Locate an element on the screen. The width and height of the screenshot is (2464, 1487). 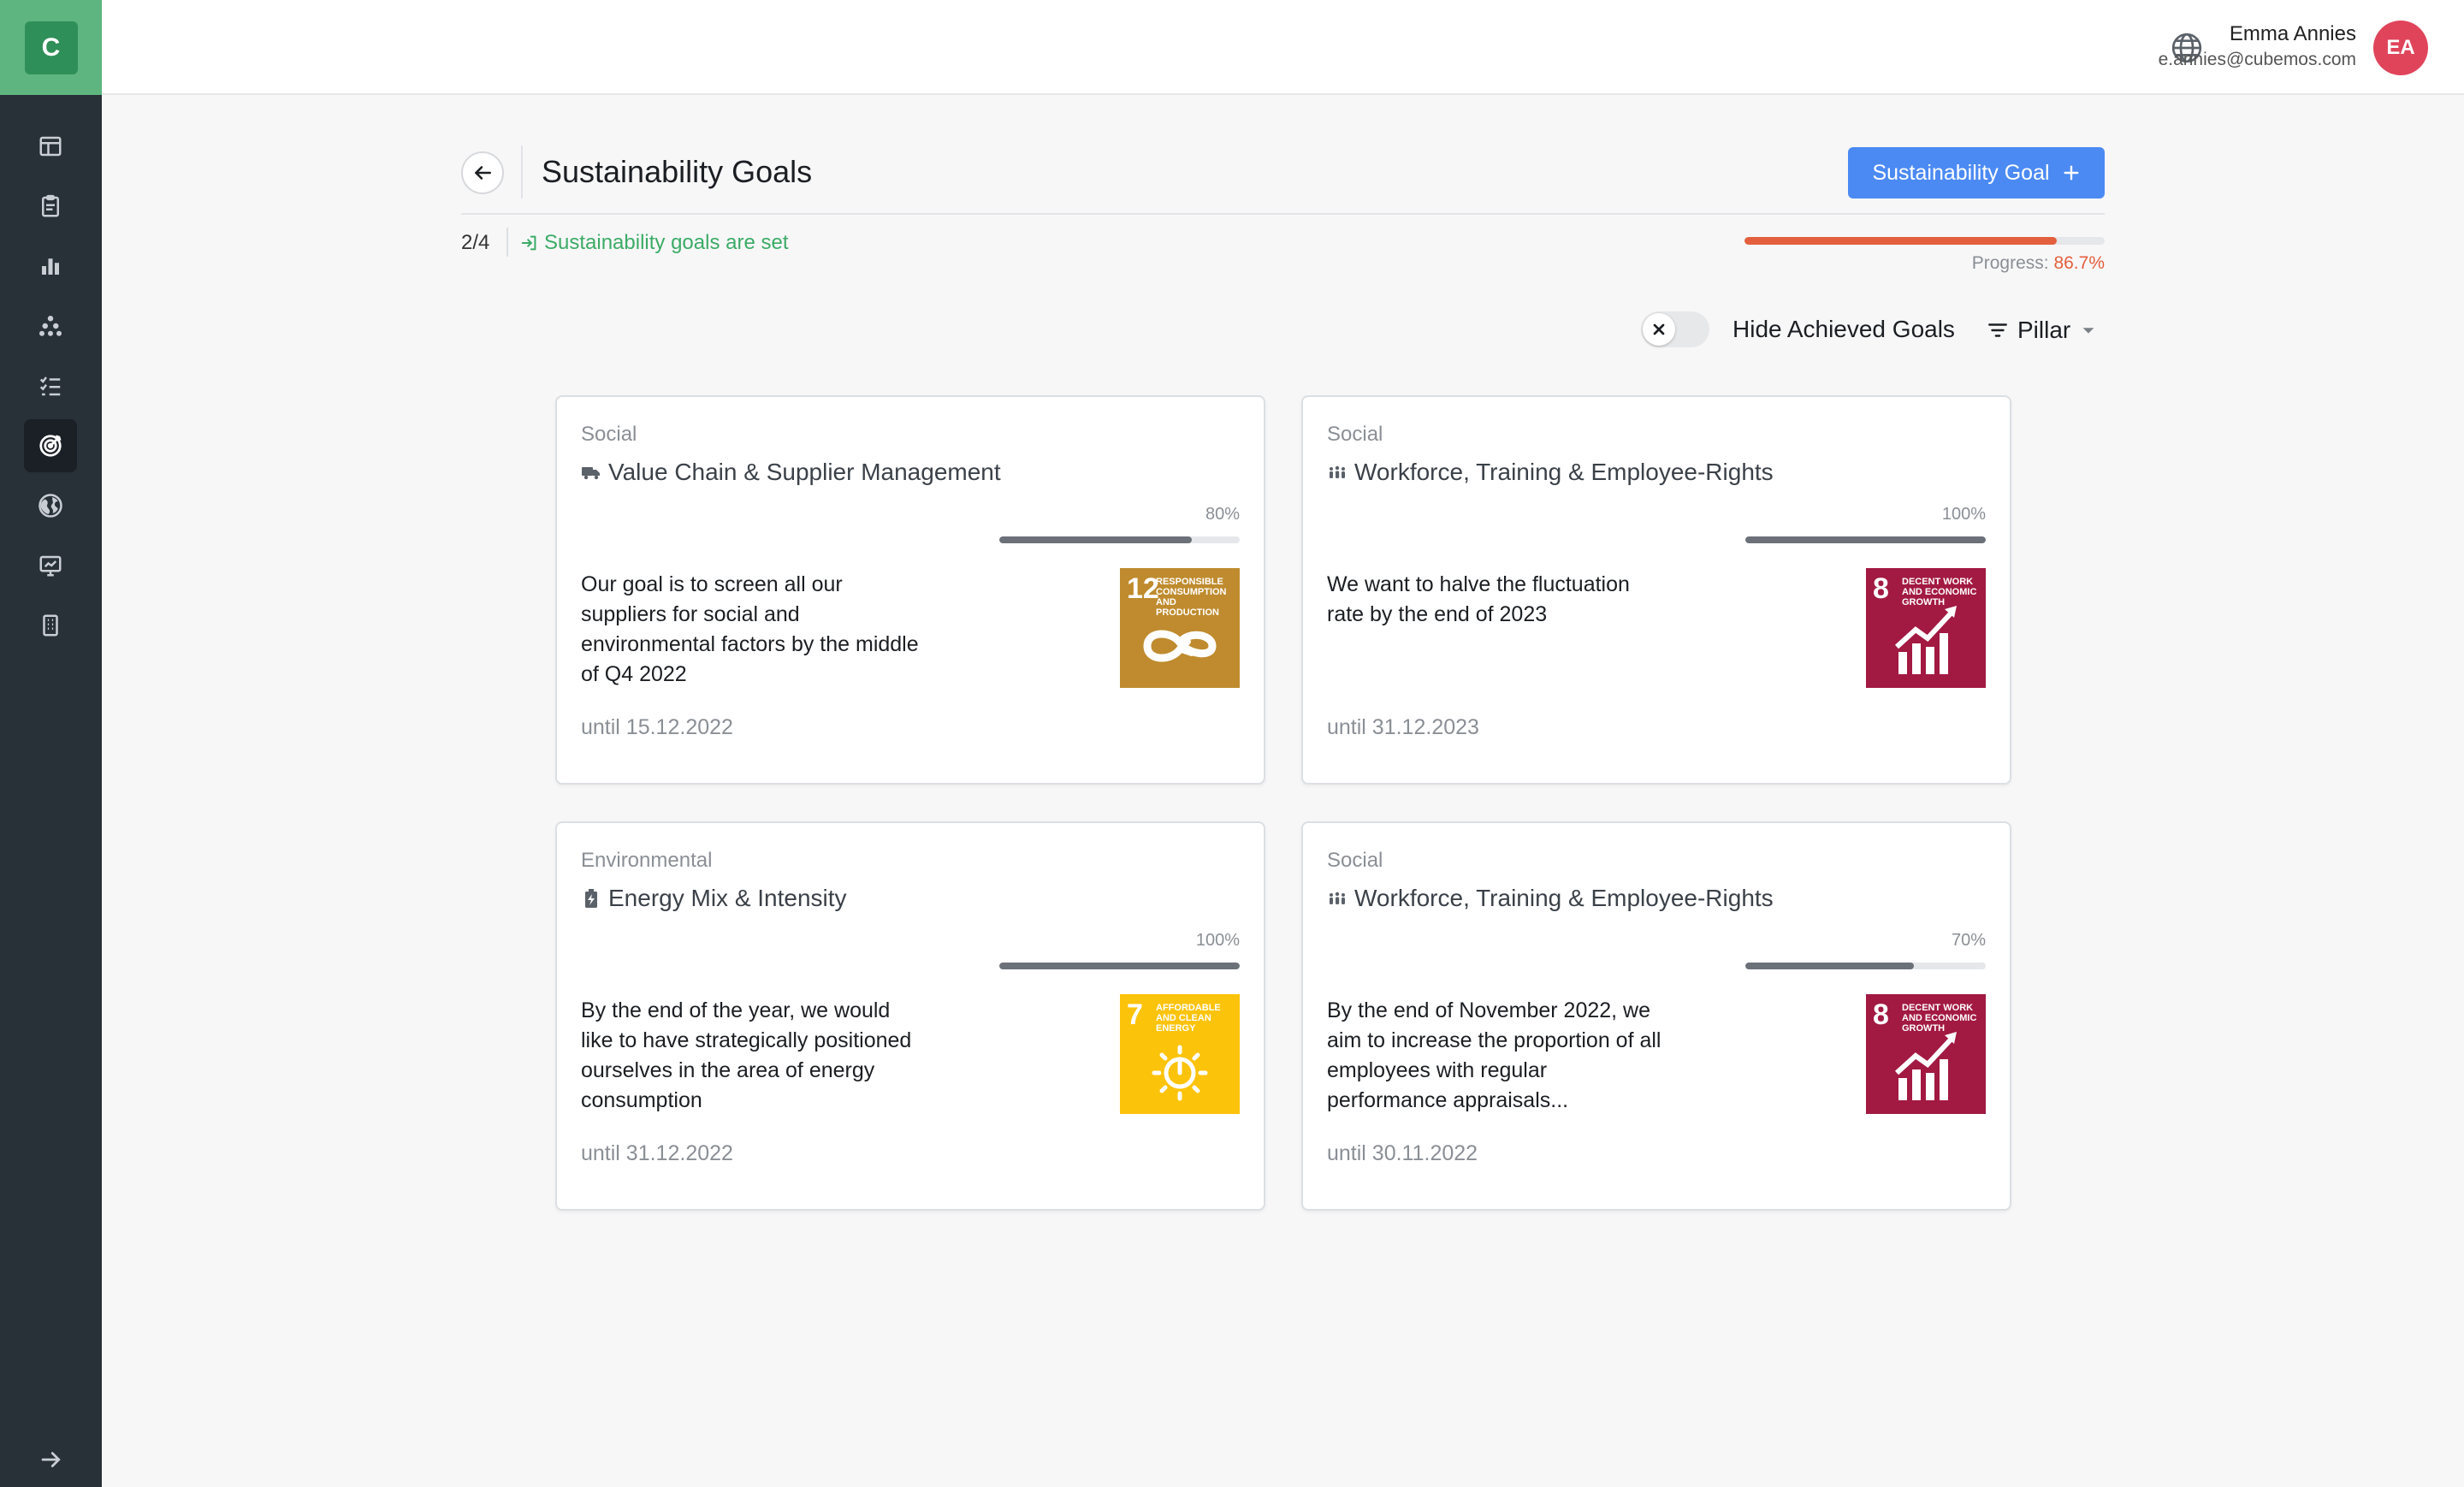
sidebar-item-dashboard is located at coordinates (50, 146).